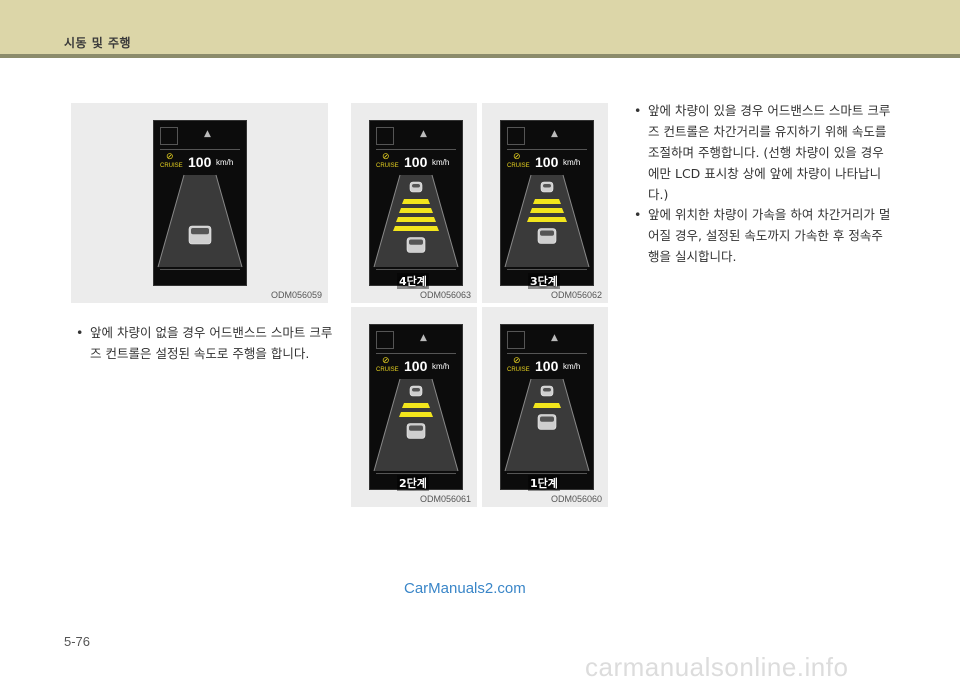 The image size is (960, 685). I want to click on figure-code: ODM056061, so click(445, 499).